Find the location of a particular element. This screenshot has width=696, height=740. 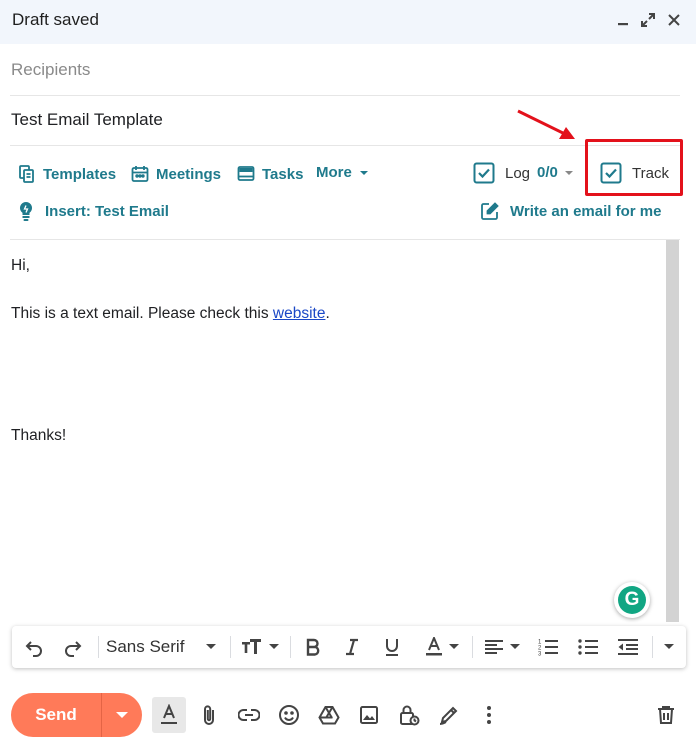

minimize-icon is located at coordinates (623, 20).